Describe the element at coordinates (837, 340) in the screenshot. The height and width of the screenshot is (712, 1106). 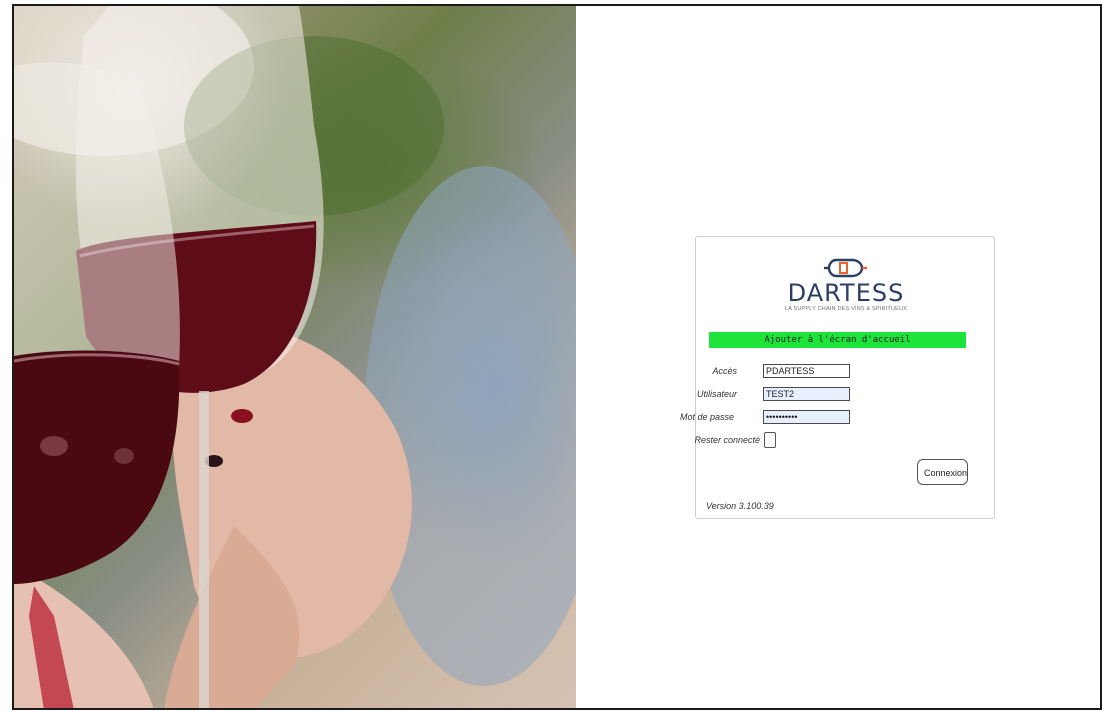
I see `add-to-home-screen-banner: Ajouter à l'écran d'accueil` at that location.